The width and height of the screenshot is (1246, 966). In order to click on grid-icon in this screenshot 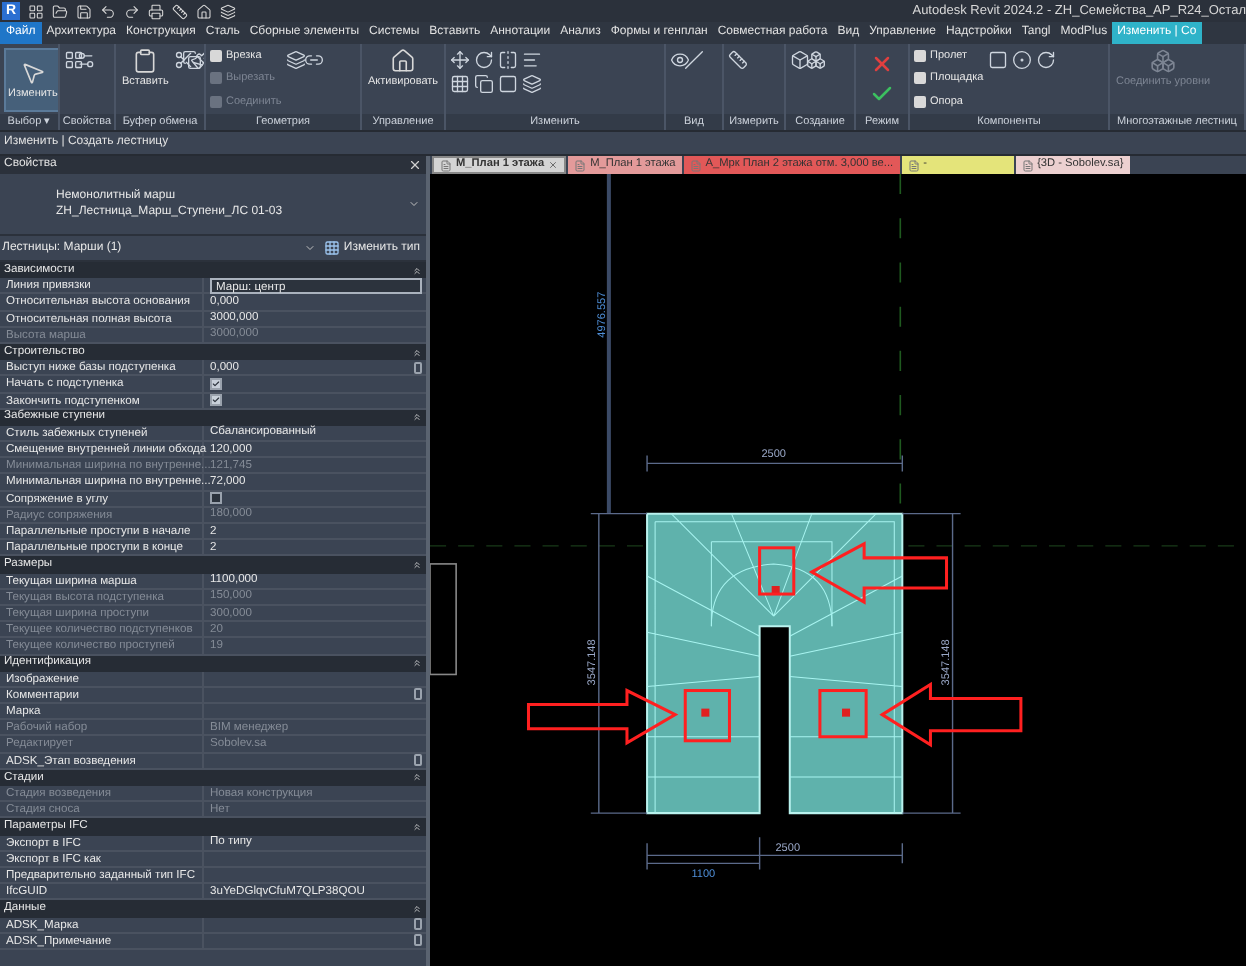, I will do `click(331, 248)`.